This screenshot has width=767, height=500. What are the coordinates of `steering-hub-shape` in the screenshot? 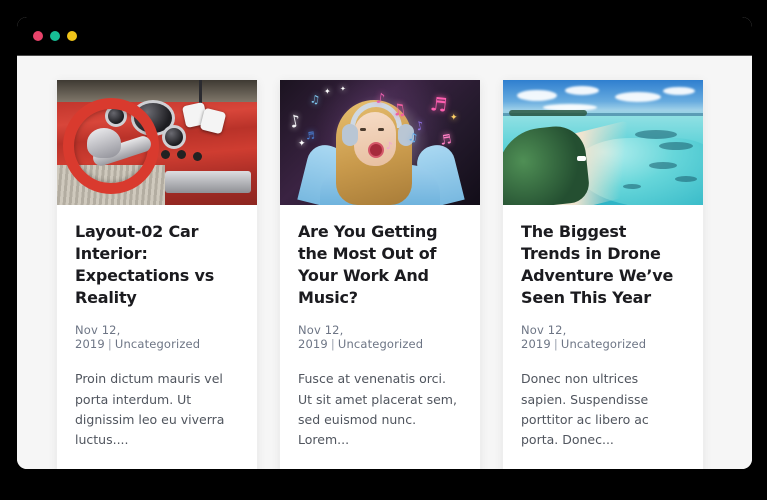 It's located at (104, 143).